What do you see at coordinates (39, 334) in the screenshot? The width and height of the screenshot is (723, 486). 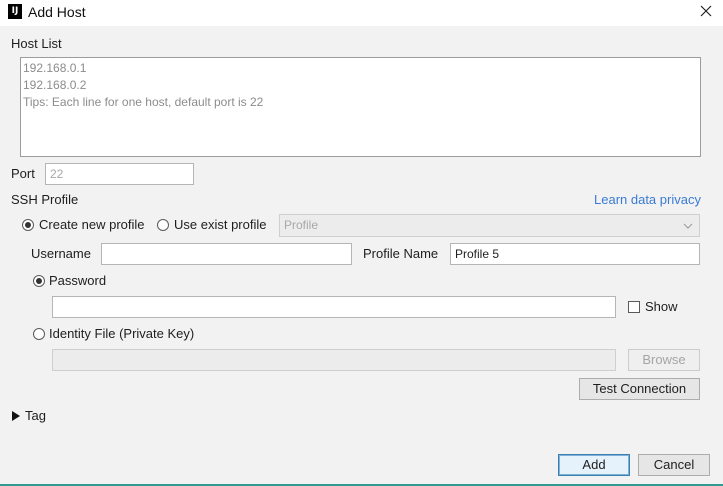 I see `identity-file-radio` at bounding box center [39, 334].